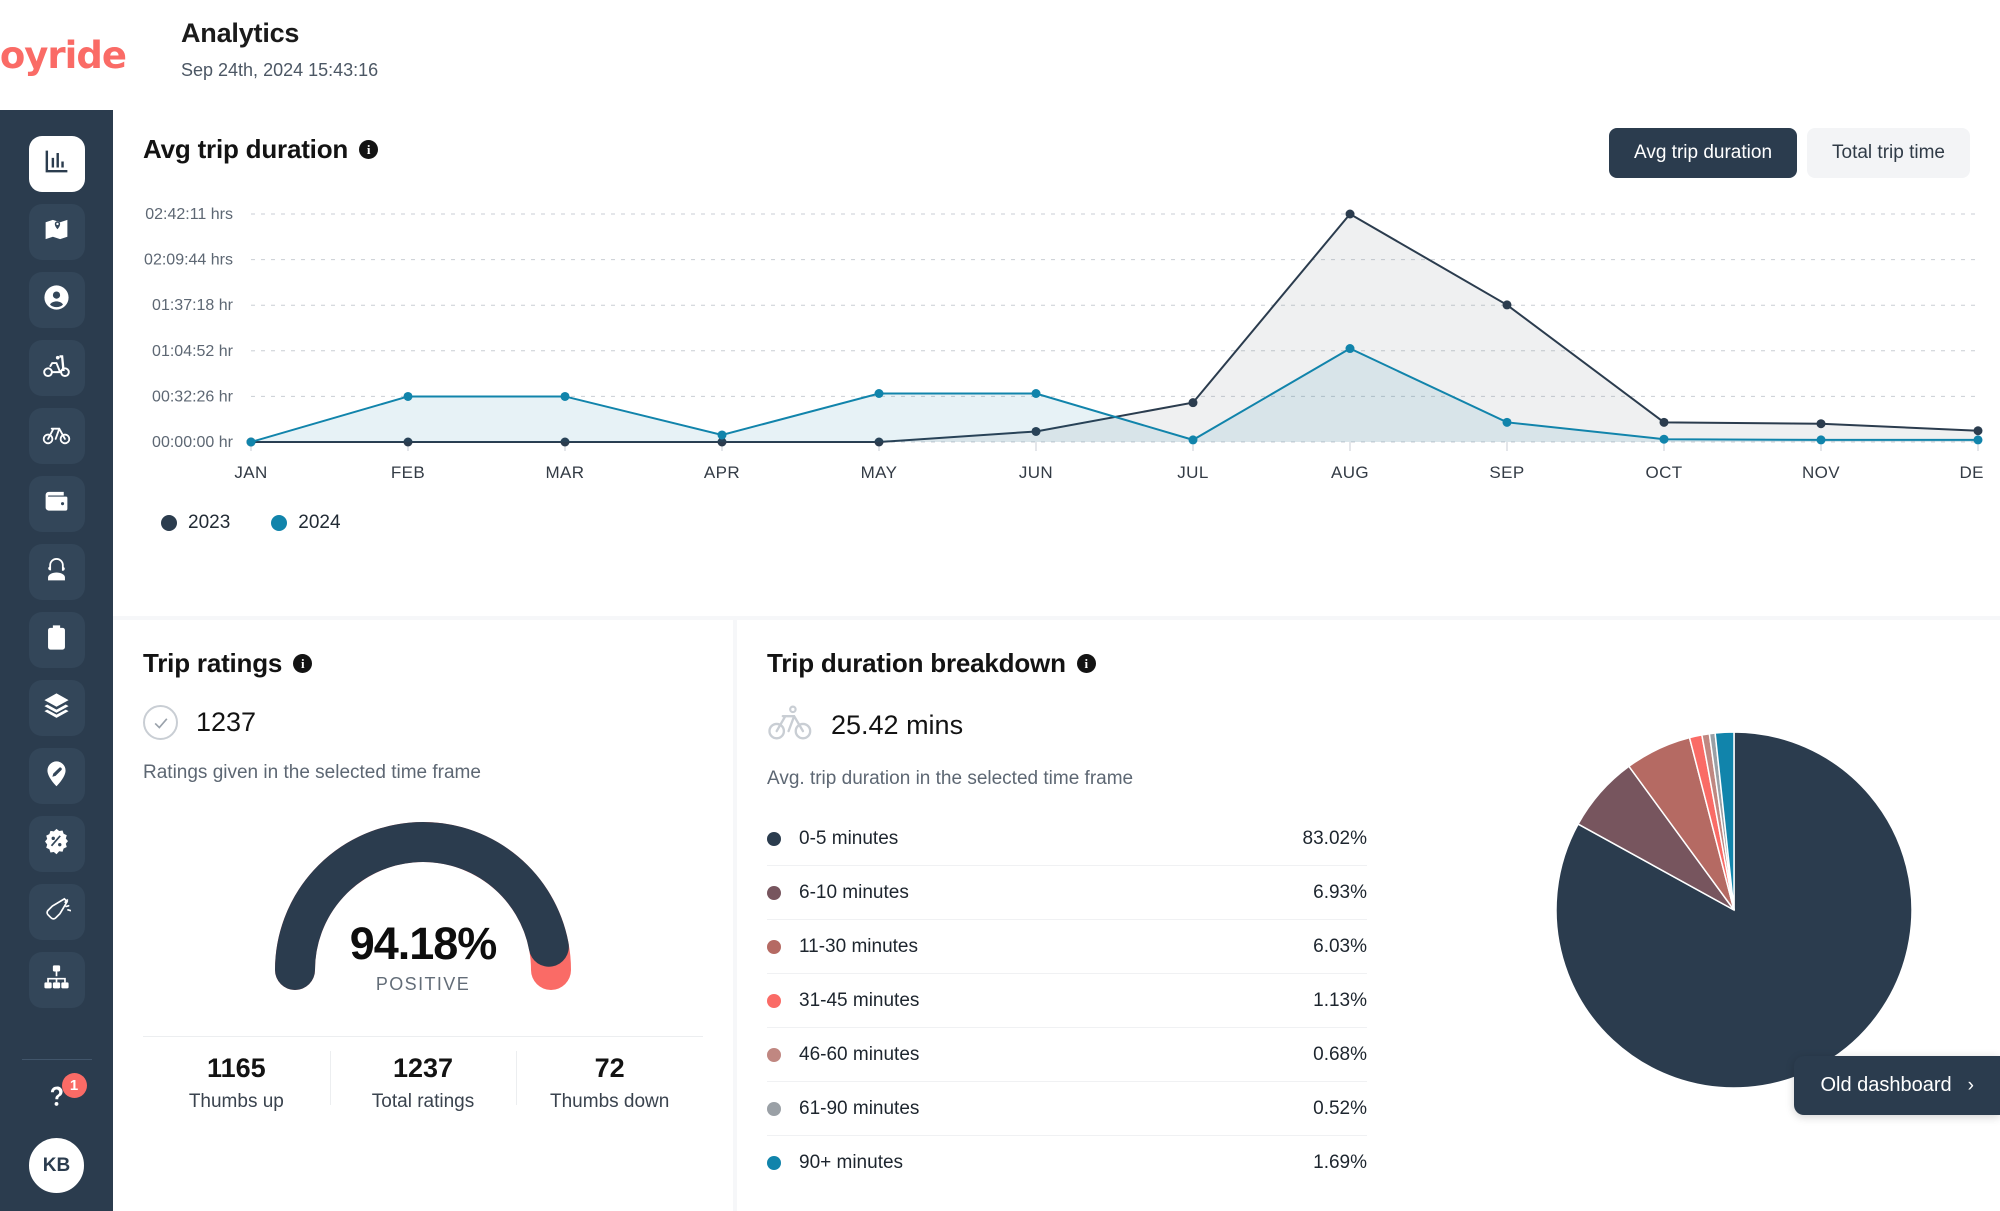  I want to click on sidebar-item-tasks, so click(56, 640).